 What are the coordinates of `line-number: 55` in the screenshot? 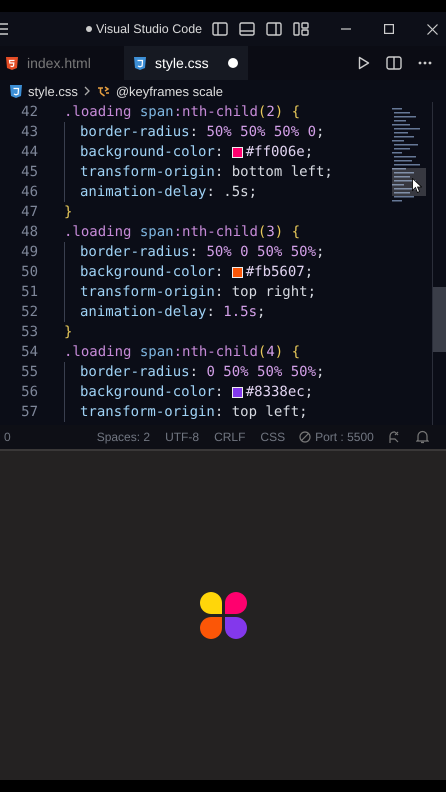 It's located at (29, 372).